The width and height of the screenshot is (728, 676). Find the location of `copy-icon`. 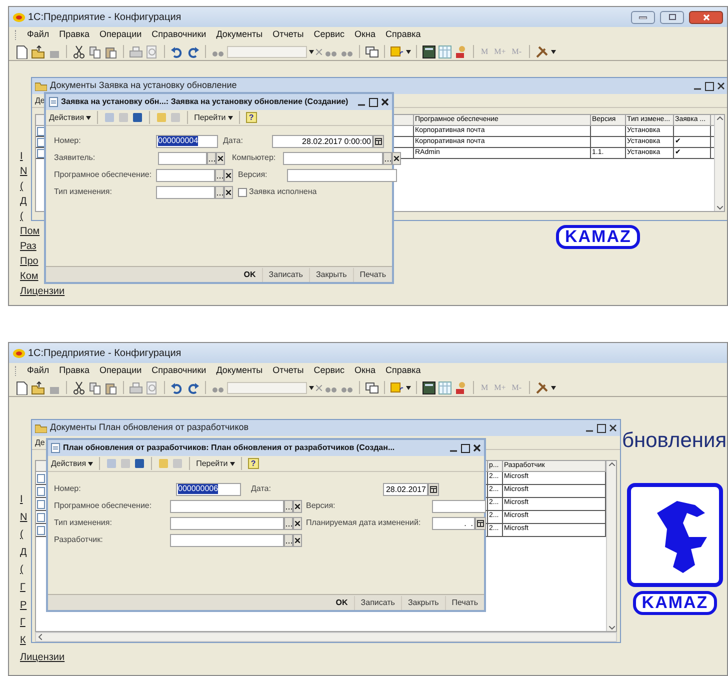

copy-icon is located at coordinates (95, 51).